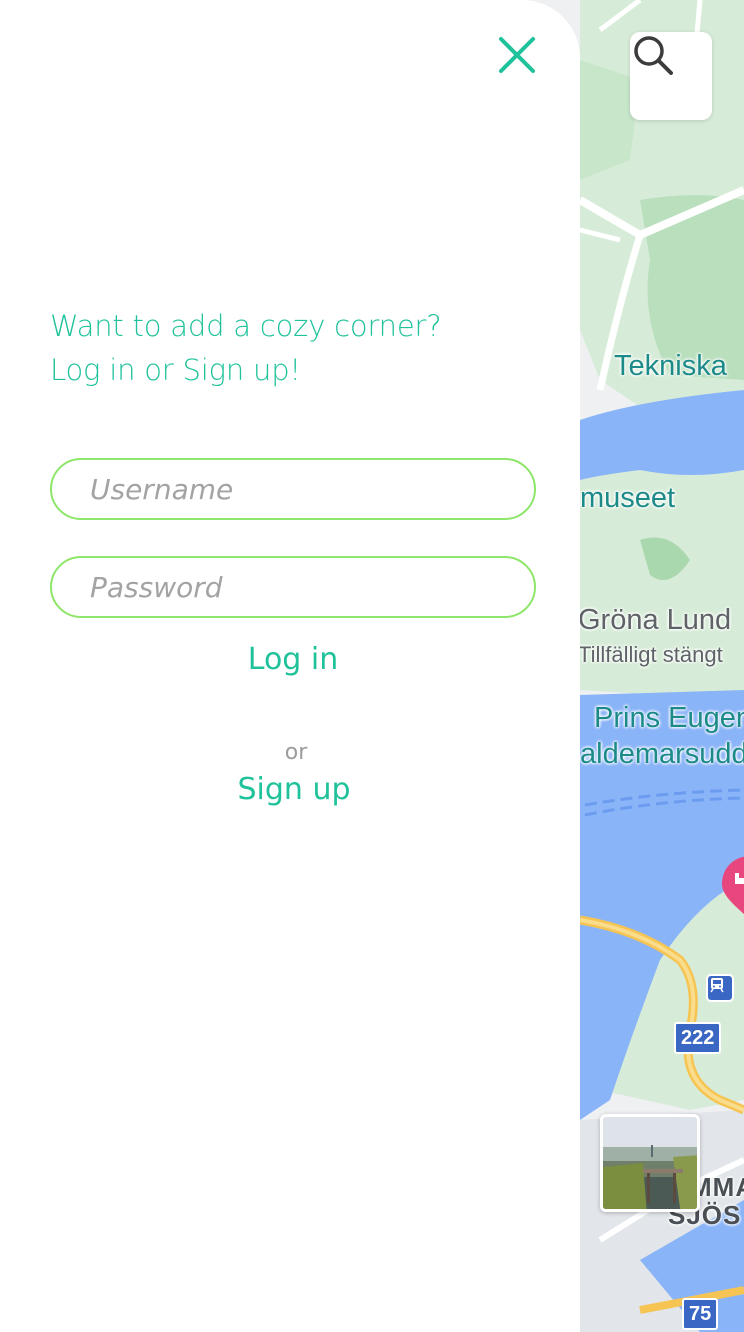 Image resolution: width=744 pixels, height=1332 pixels. What do you see at coordinates (294, 789) in the screenshot?
I see `signup-button: Sign up` at bounding box center [294, 789].